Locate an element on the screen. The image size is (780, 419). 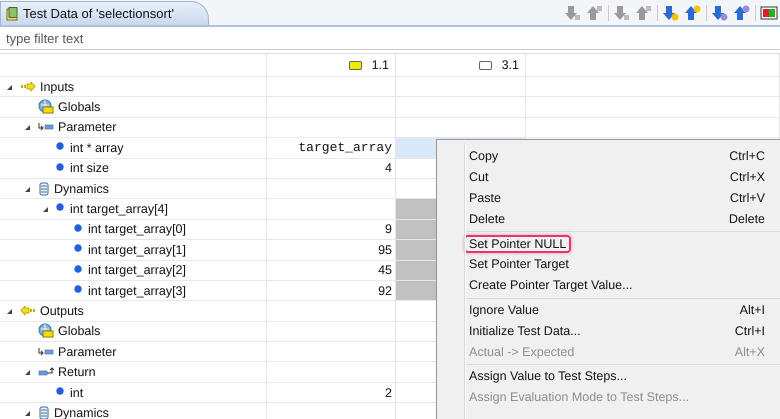
tree-item-label: int target_array[0] is located at coordinates (137, 229).